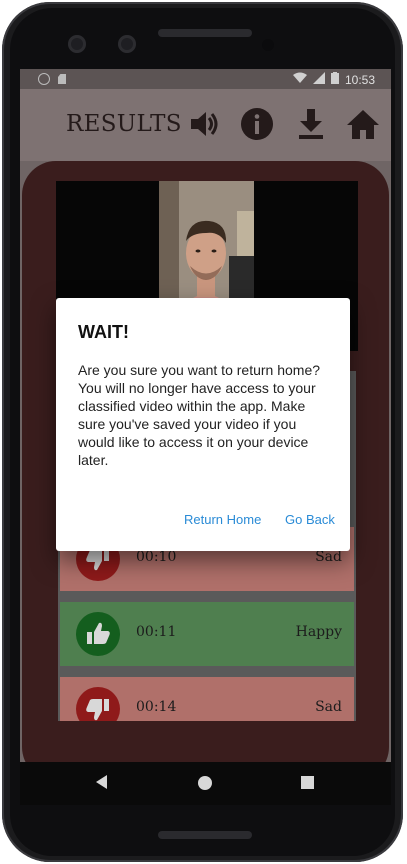 Image resolution: width=407 pixels, height=864 pixels. I want to click on list-item: 00:14 Sad, so click(207, 699).